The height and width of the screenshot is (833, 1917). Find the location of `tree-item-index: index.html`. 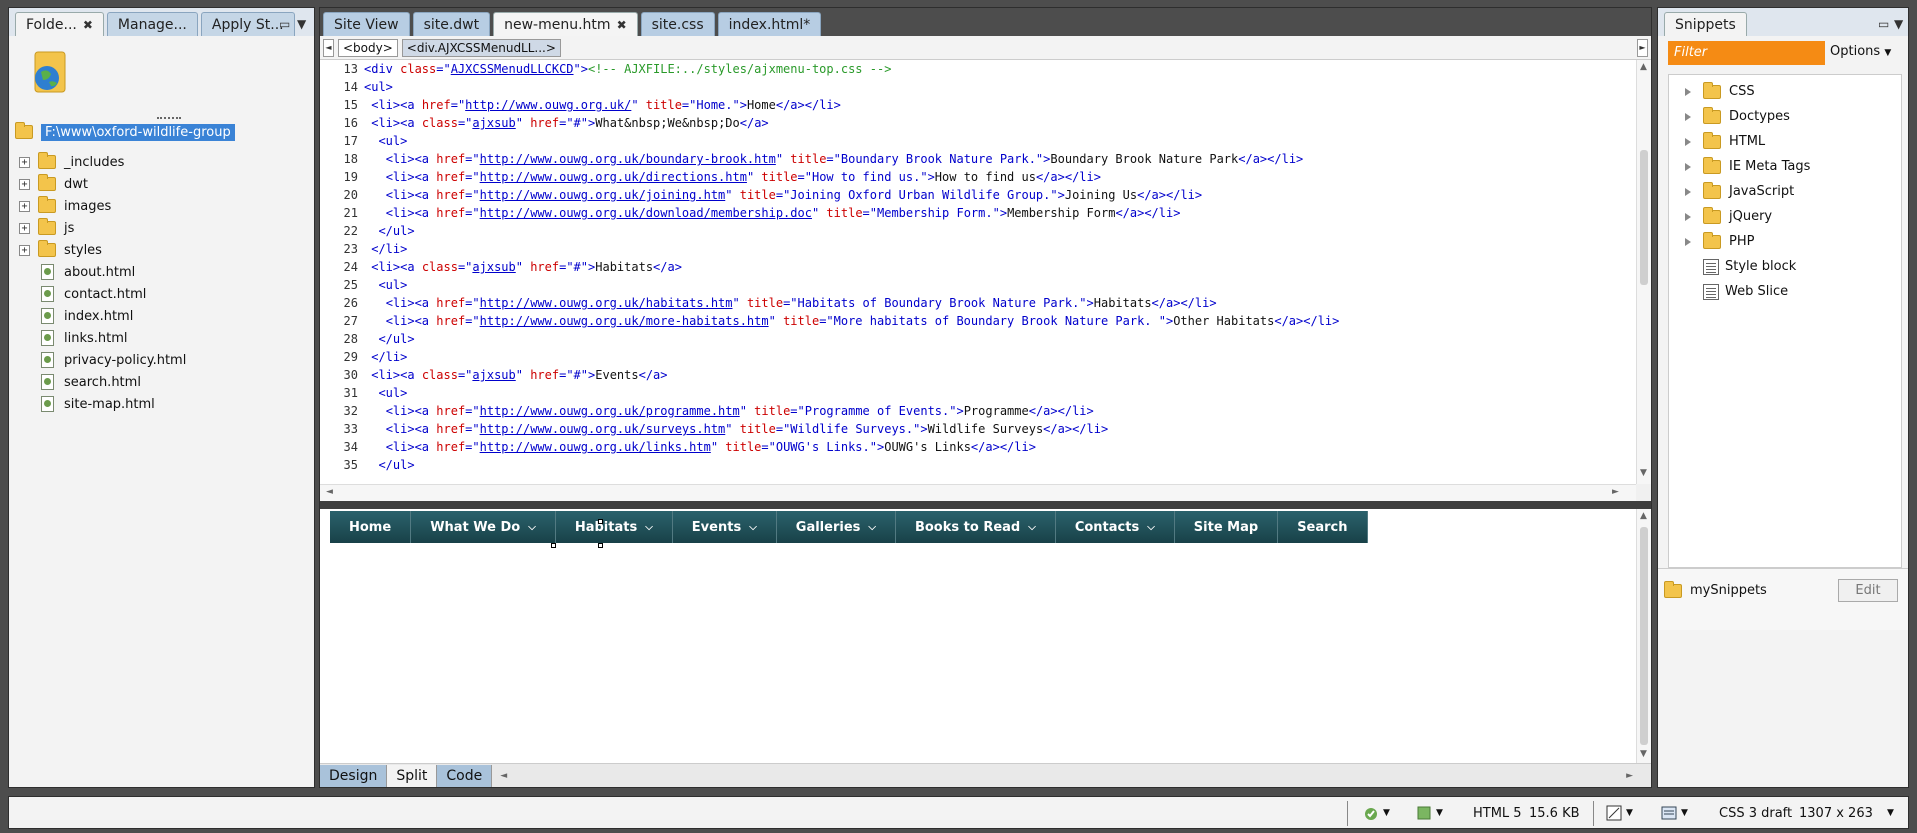

tree-item-index: index.html is located at coordinates (161, 316).